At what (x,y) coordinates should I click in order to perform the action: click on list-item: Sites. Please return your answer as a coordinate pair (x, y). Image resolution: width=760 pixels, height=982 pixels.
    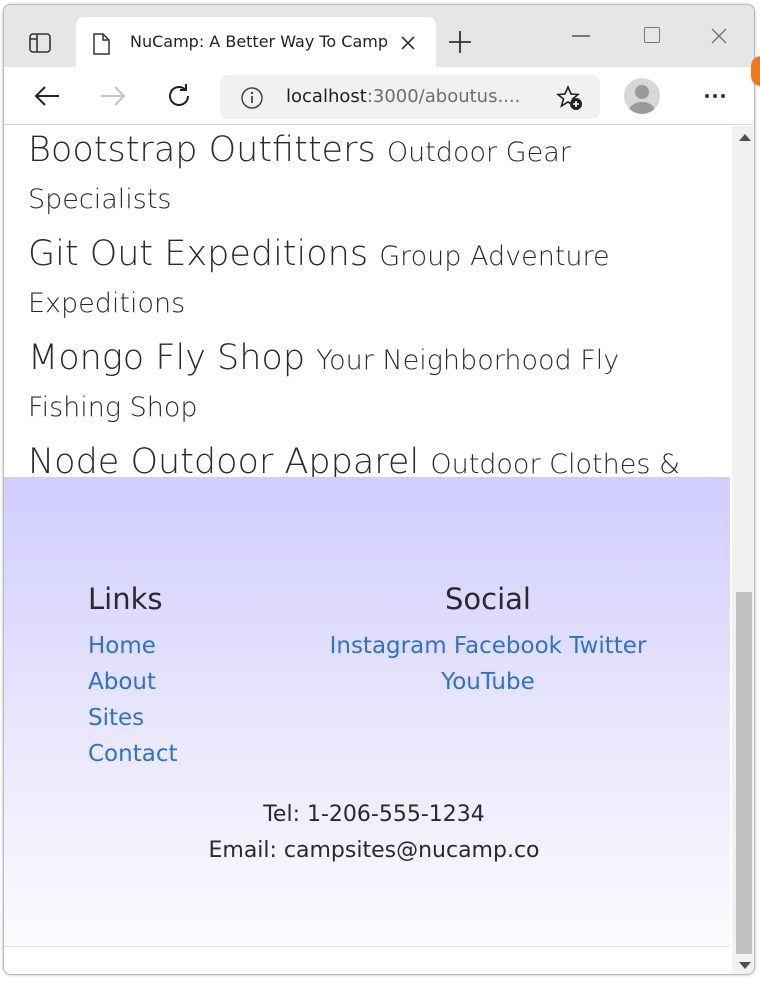
    Looking at the image, I should click on (132, 718).